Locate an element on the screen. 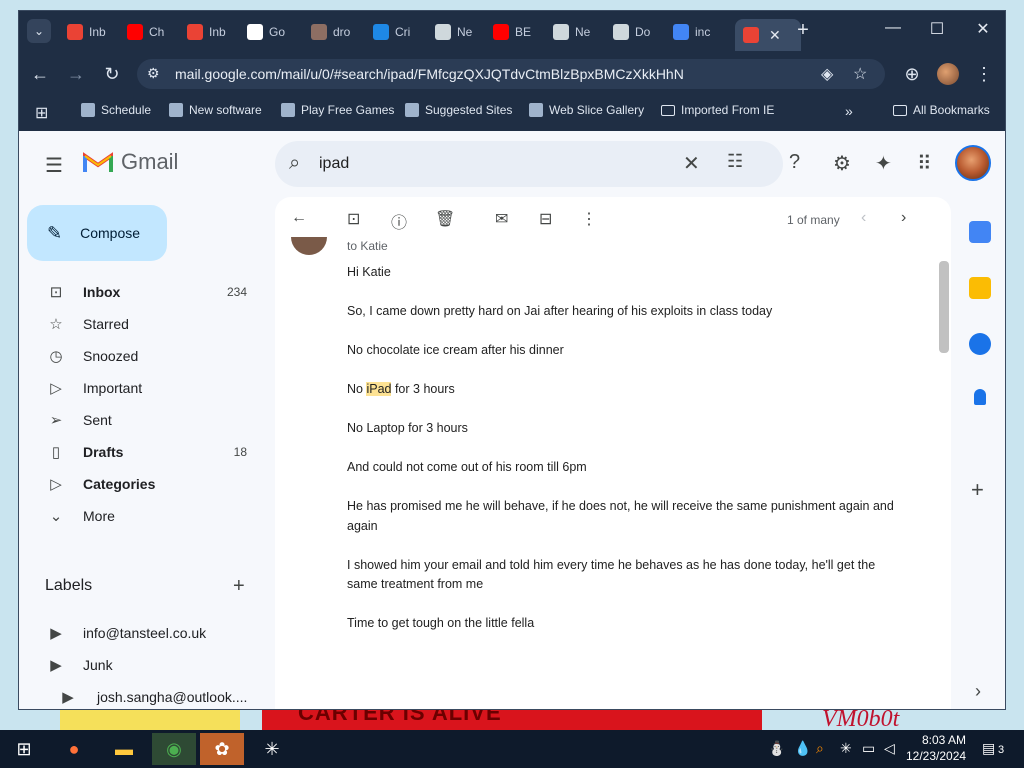 This screenshot has height=768, width=1024. google-apps-icon: ⠿ is located at coordinates (924, 163).